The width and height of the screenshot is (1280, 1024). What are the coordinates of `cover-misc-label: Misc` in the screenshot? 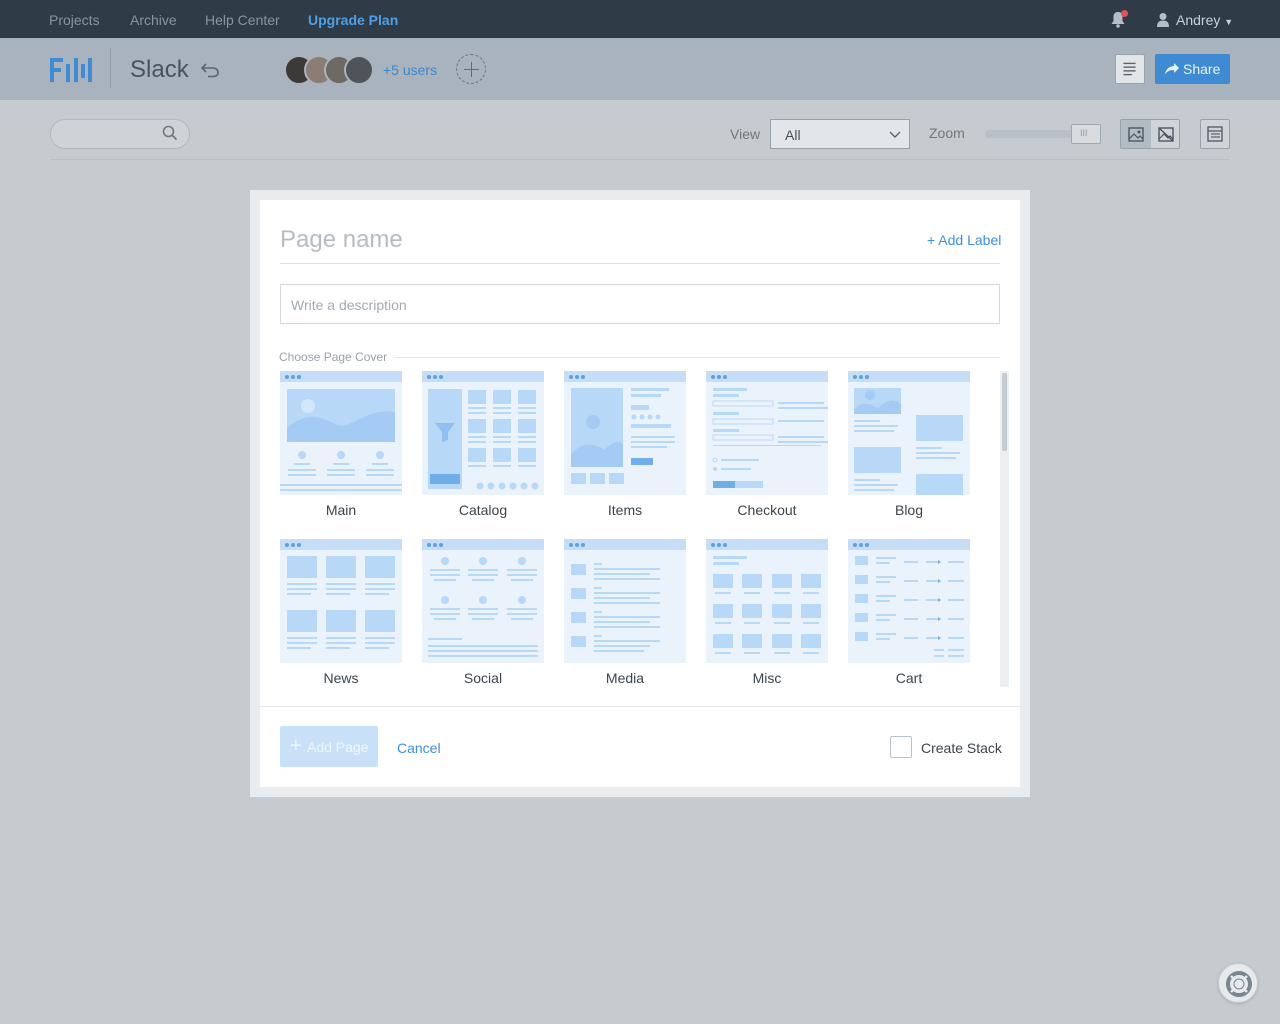 It's located at (767, 678).